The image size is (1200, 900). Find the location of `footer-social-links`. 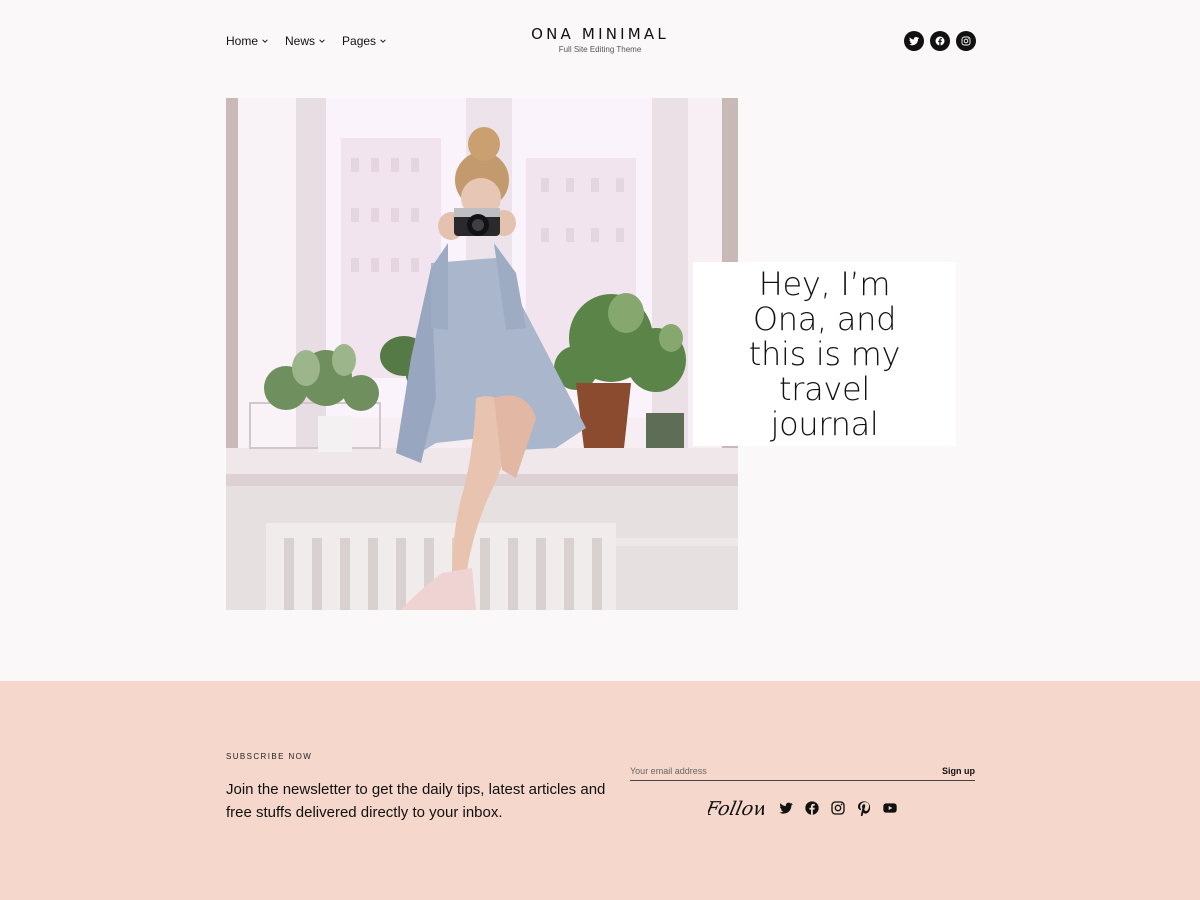

footer-social-links is located at coordinates (838, 808).